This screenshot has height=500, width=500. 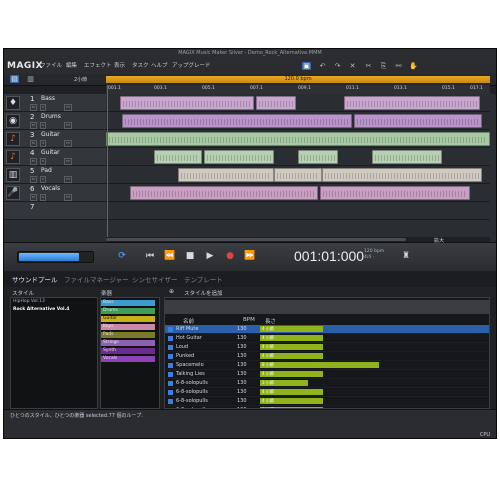 What do you see at coordinates (413, 66) in the screenshot?
I see `hand-icon: ✋` at bounding box center [413, 66].